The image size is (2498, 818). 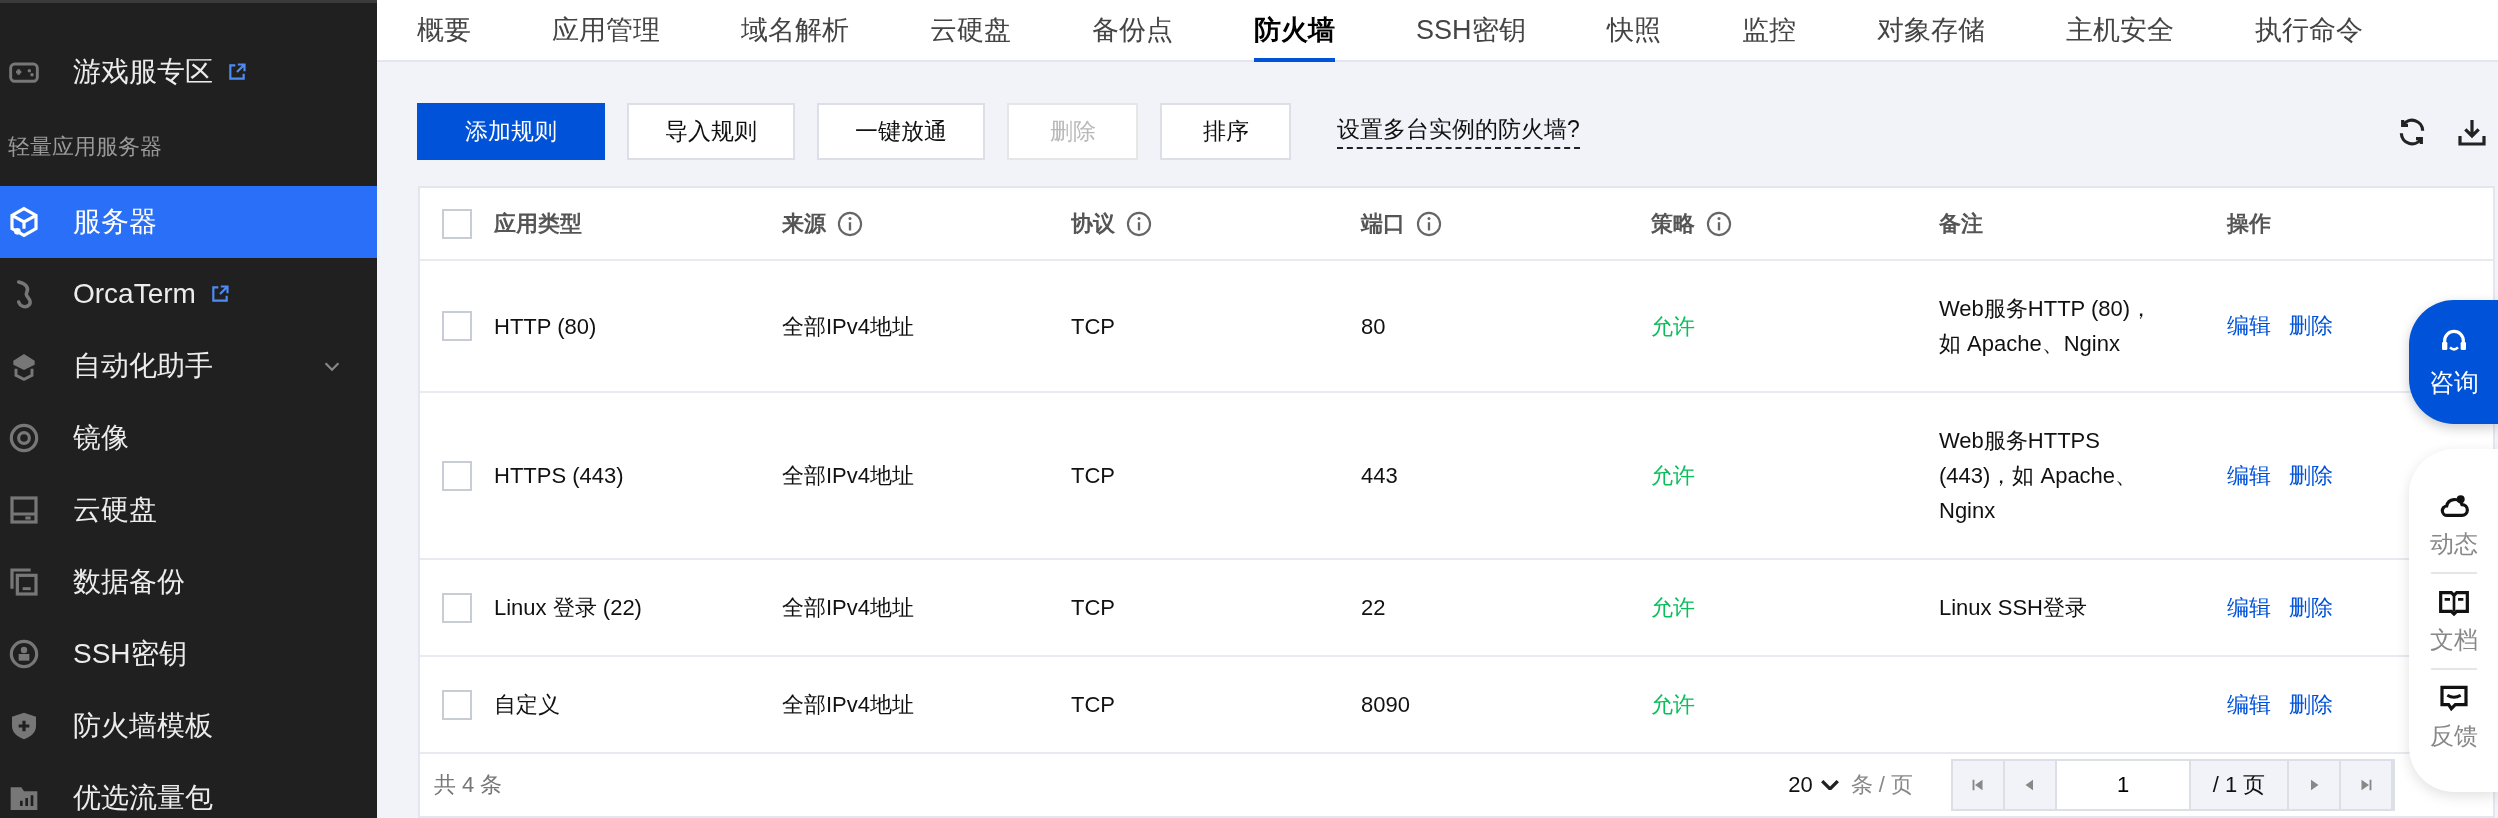 What do you see at coordinates (1294, 31) in the screenshot?
I see `tab: 防火墙` at bounding box center [1294, 31].